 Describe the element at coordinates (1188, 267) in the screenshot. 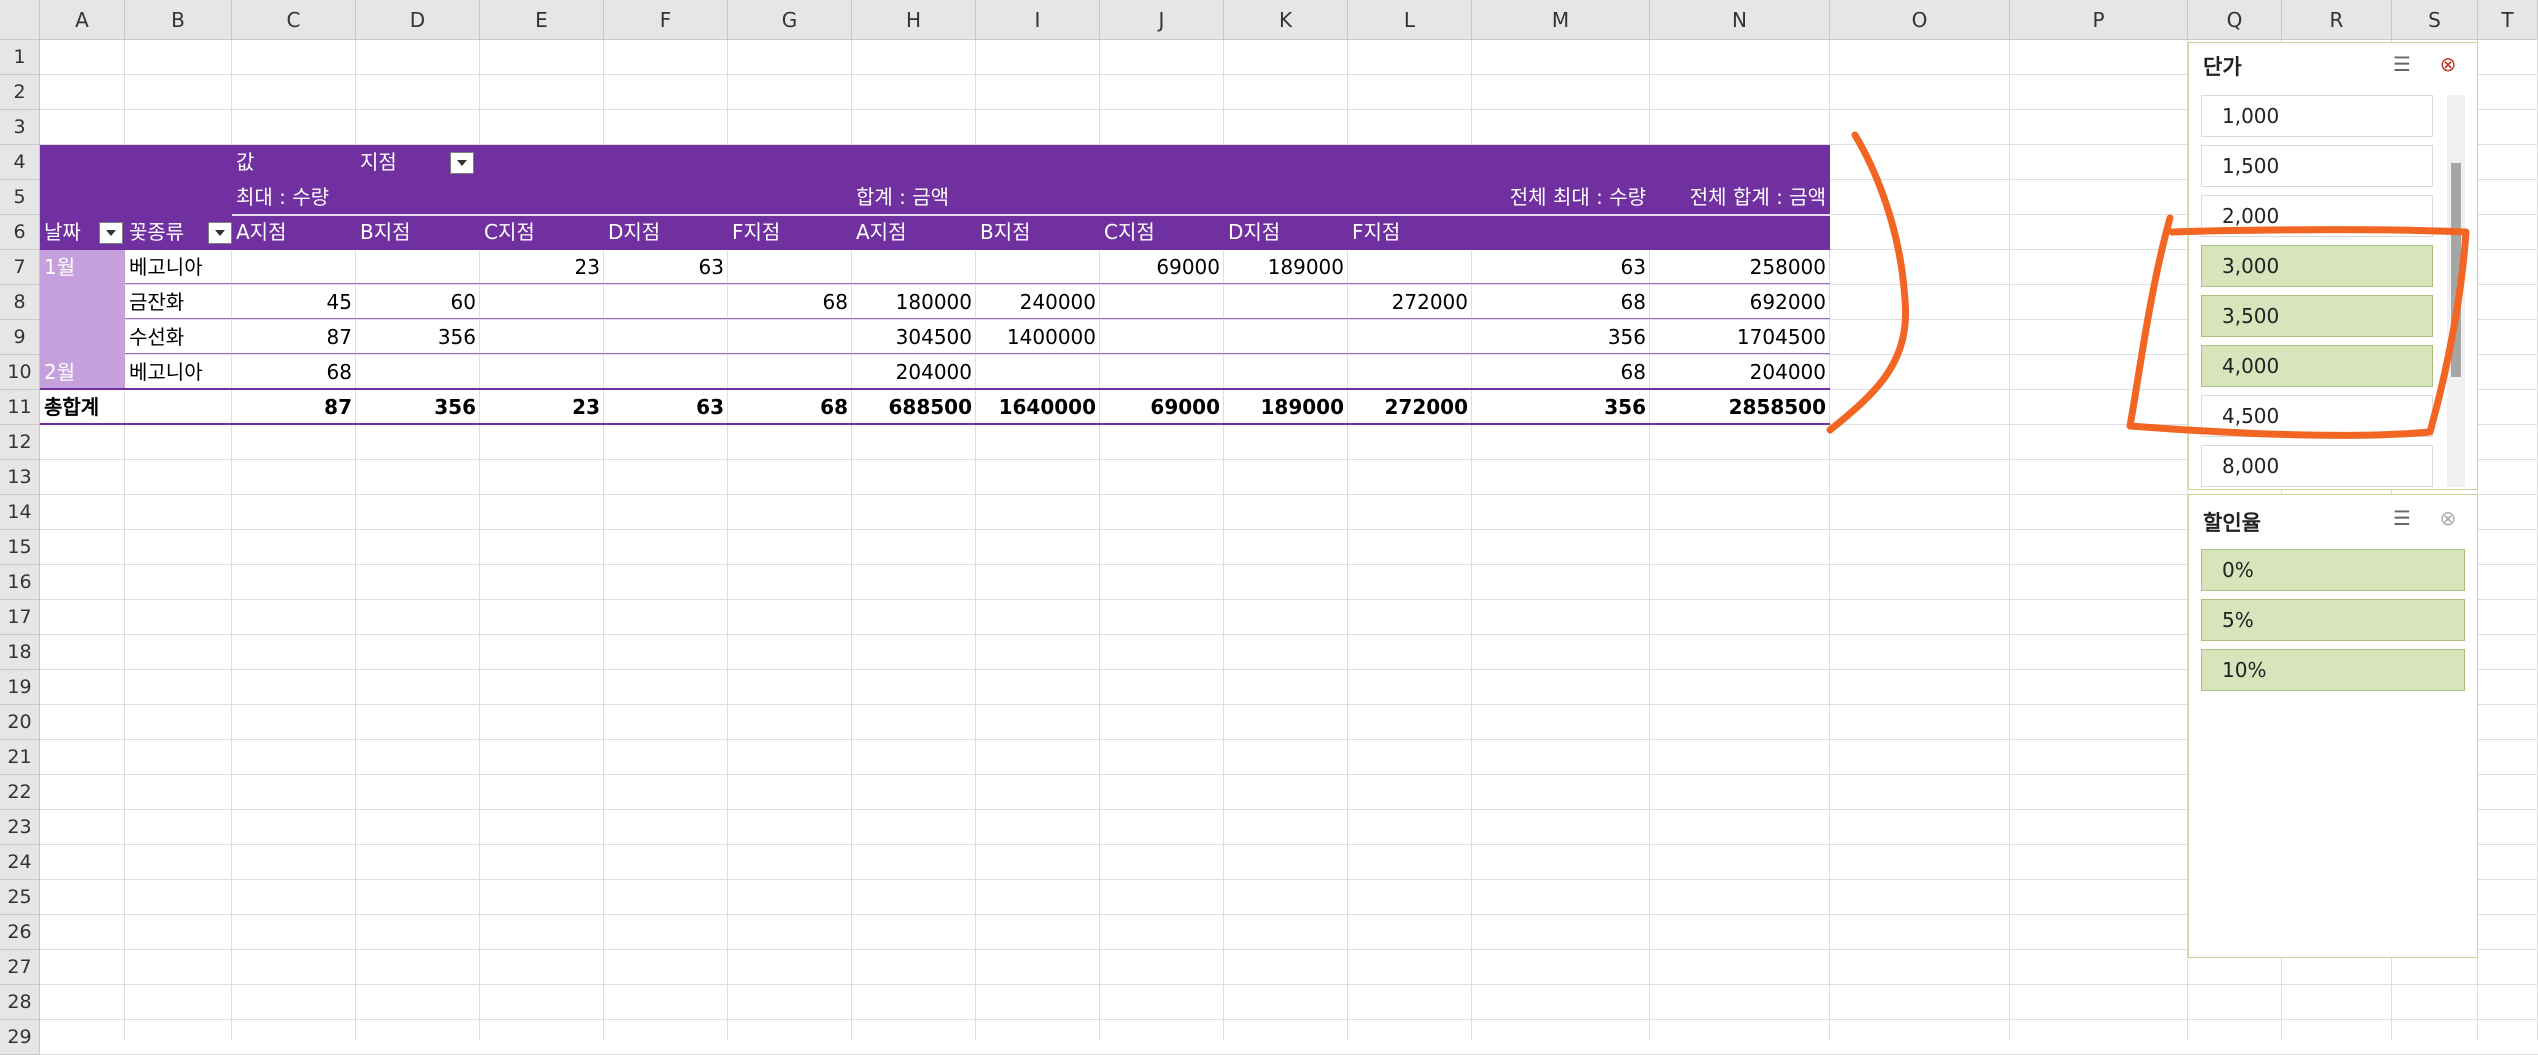

I see `pivot-value: 69000` at that location.